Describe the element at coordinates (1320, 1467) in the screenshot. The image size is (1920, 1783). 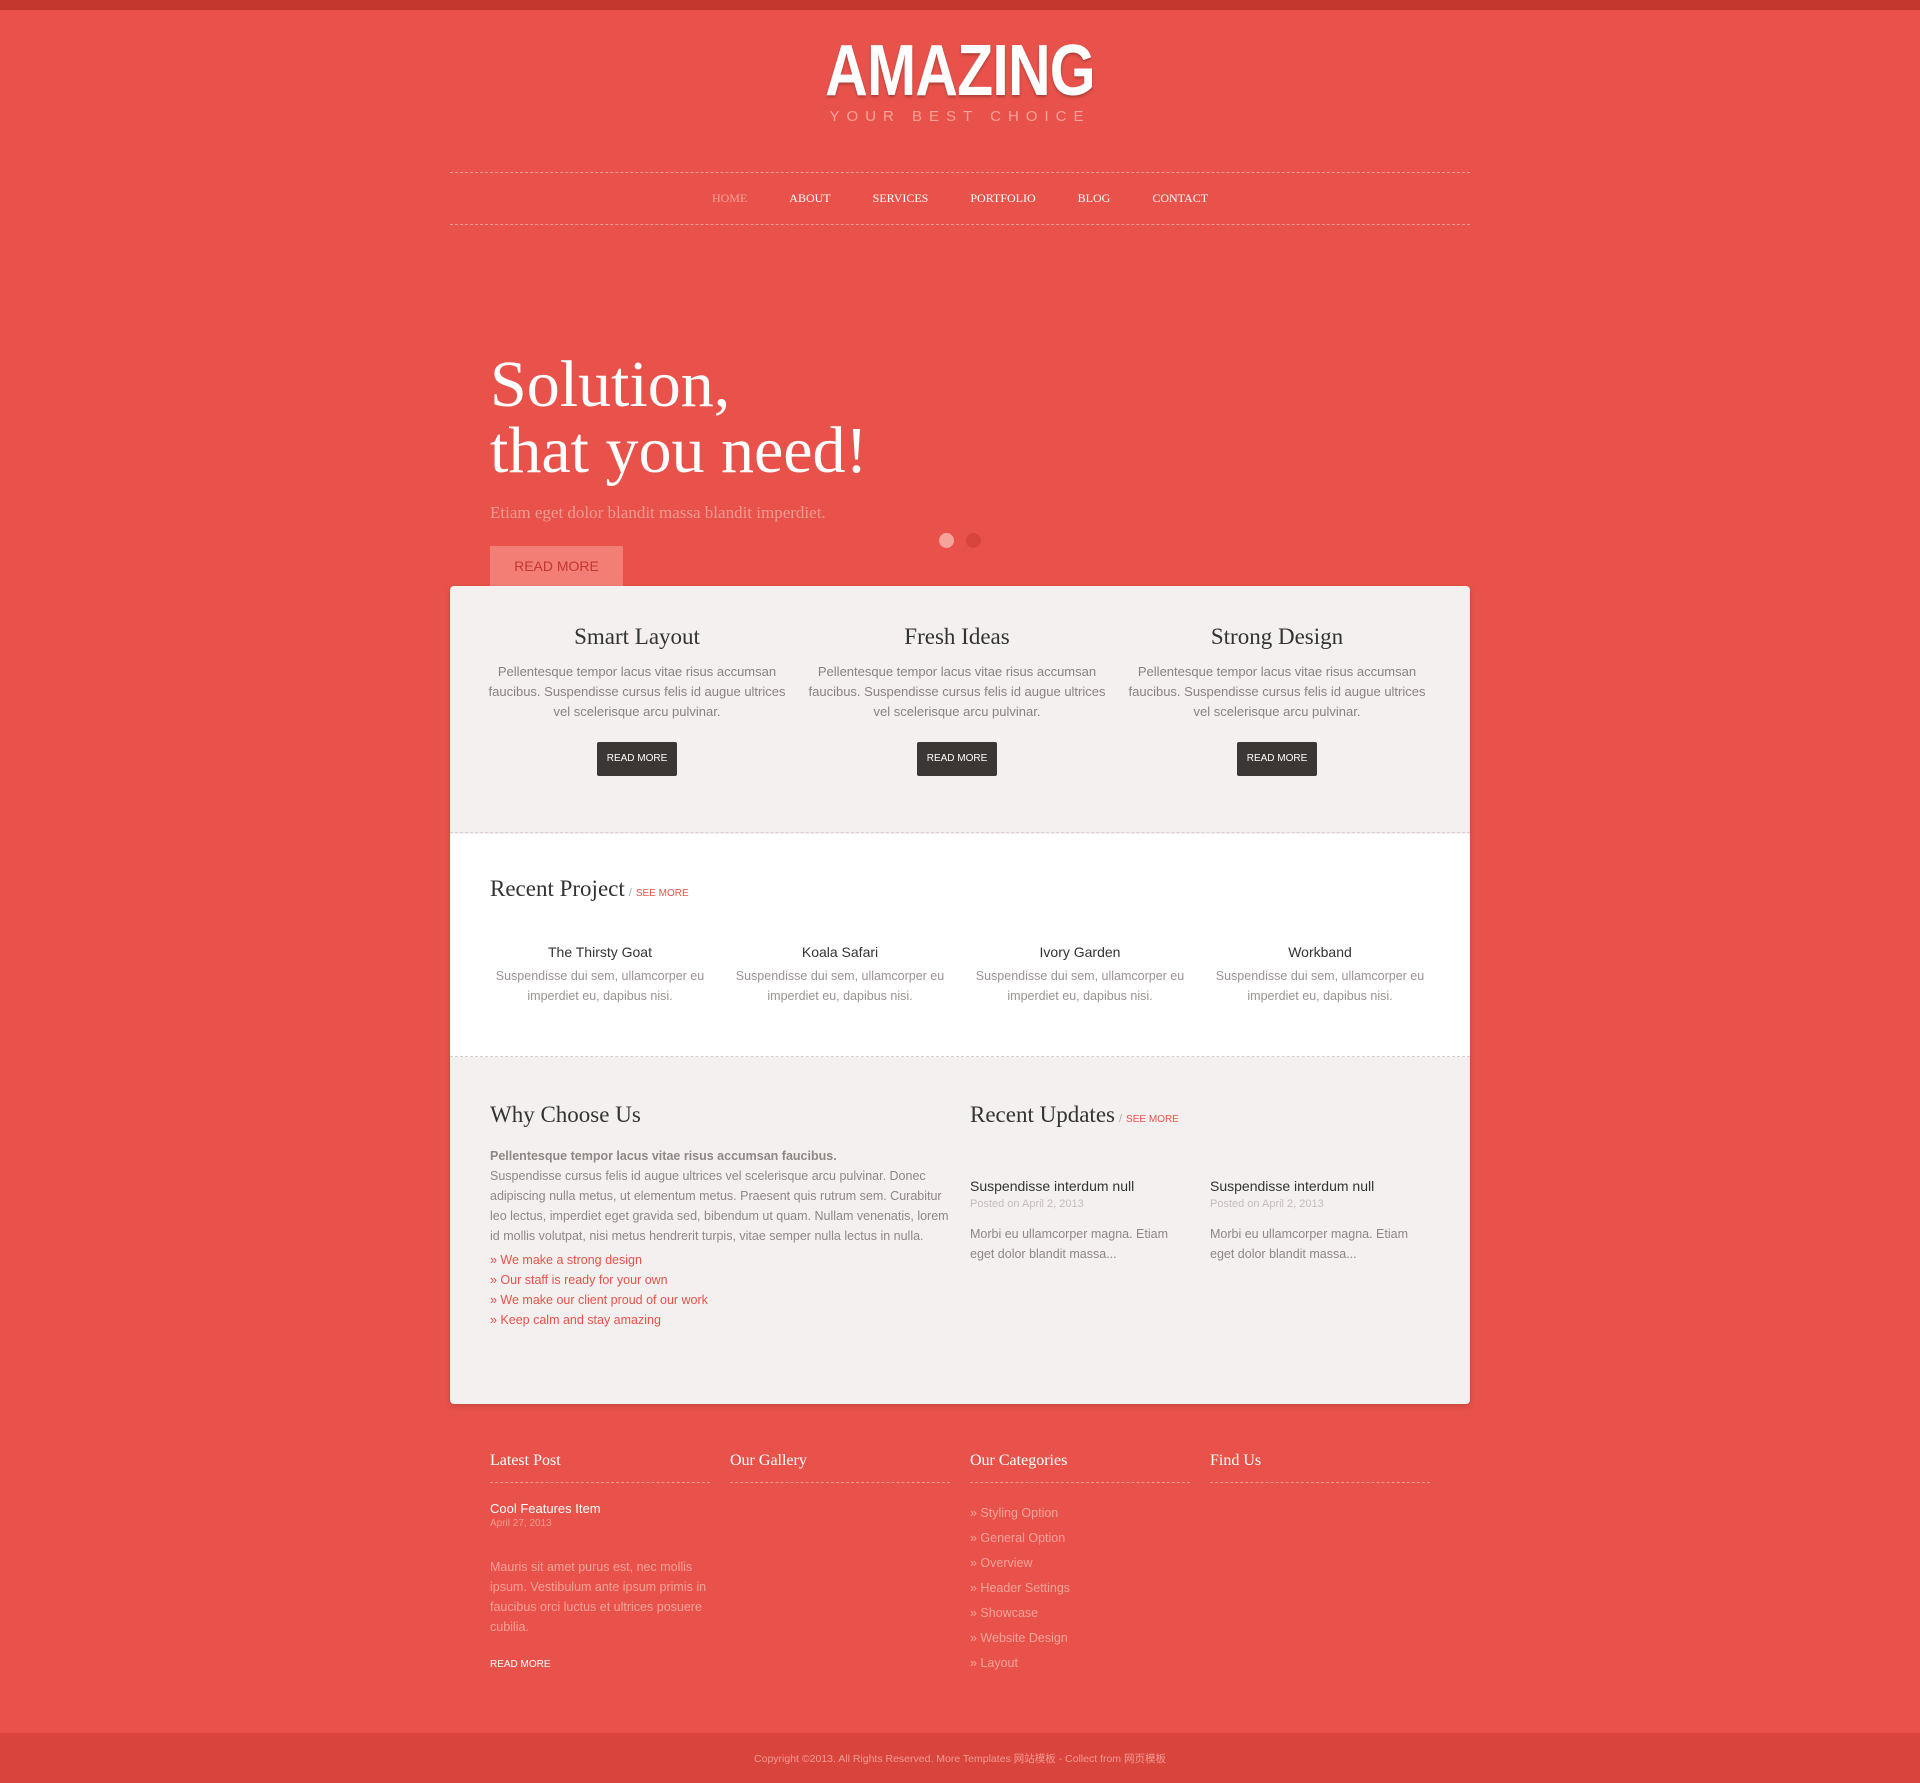
I see `footer-widget-title: Find Us` at that location.